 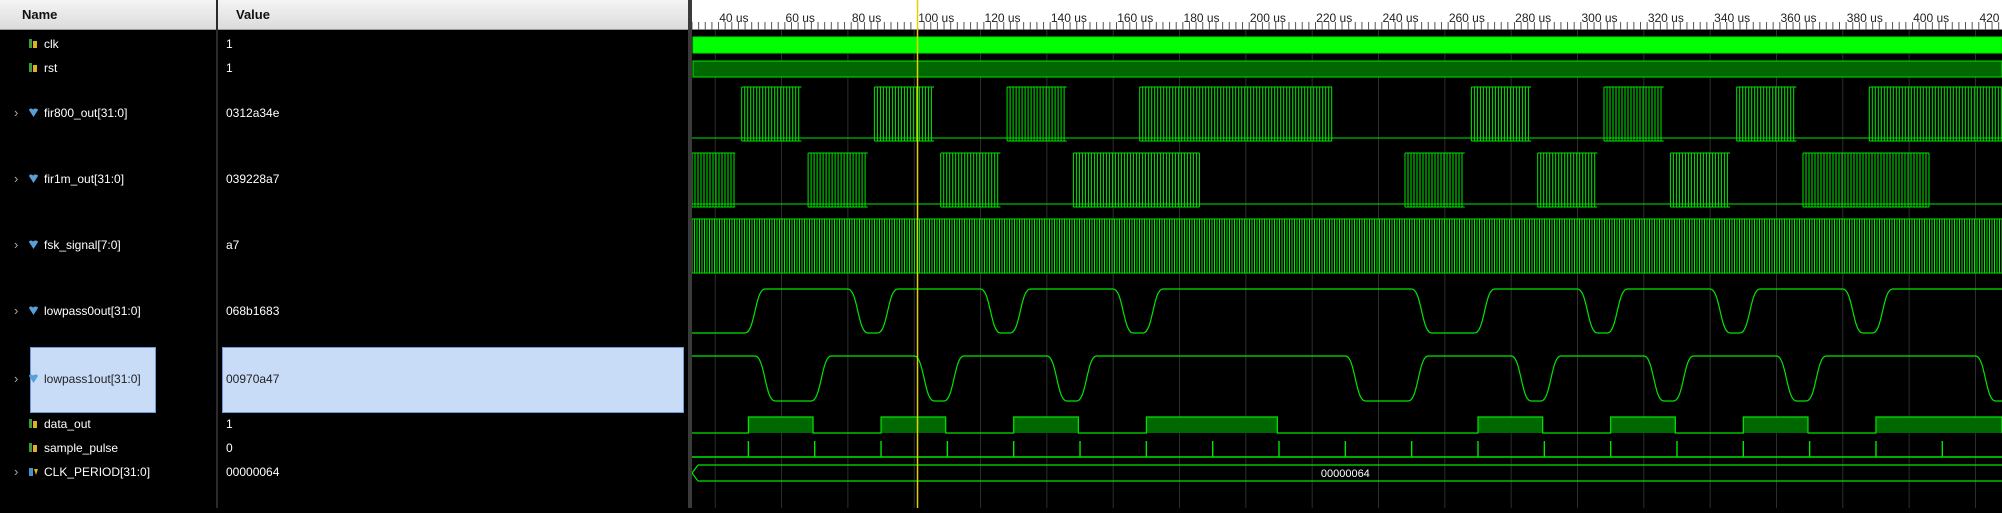 I want to click on signal-fsk-signal-value: a7, so click(x=233, y=245).